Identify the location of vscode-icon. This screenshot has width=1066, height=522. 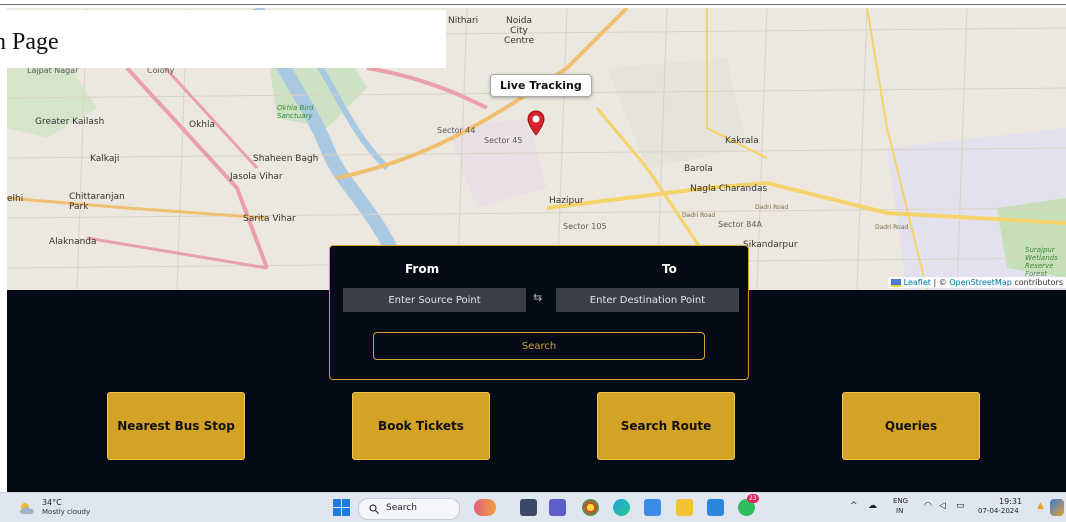
(715, 507).